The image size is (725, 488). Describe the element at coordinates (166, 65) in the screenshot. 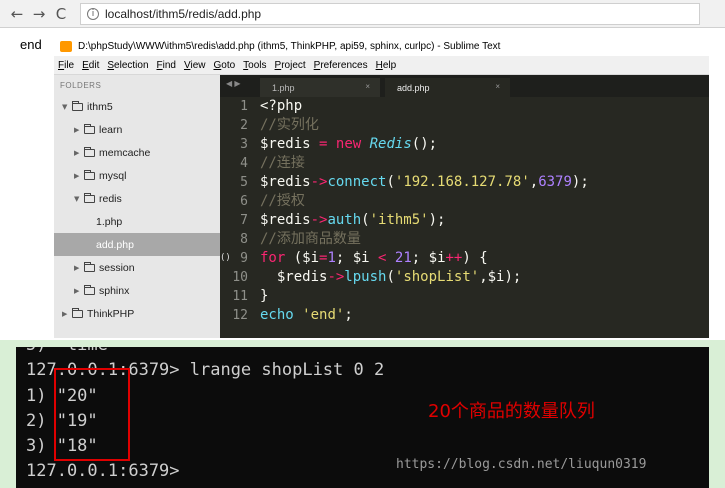

I see `menu-item-find: Find` at that location.